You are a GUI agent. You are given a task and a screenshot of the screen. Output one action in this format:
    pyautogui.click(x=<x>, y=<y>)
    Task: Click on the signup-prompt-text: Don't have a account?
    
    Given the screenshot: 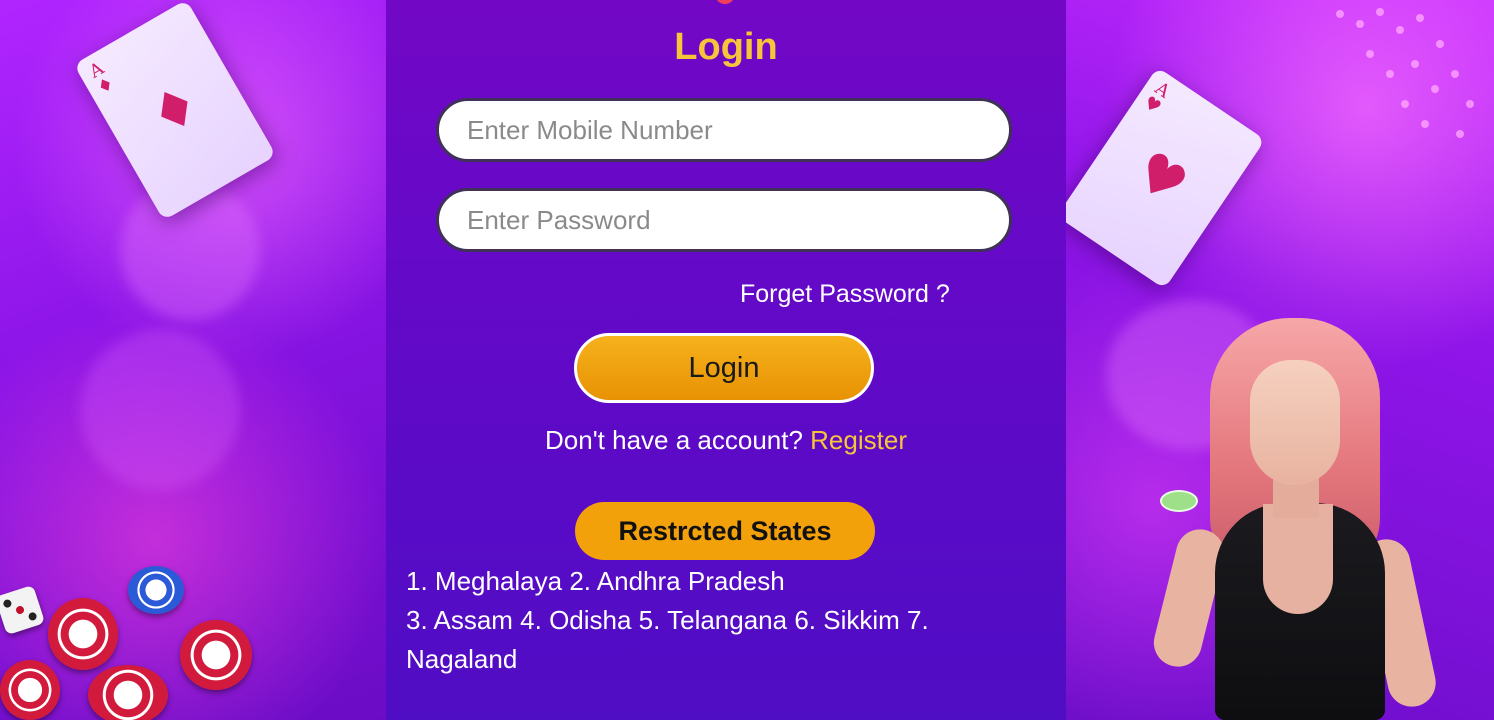 What is the action you would take?
    pyautogui.click(x=674, y=440)
    